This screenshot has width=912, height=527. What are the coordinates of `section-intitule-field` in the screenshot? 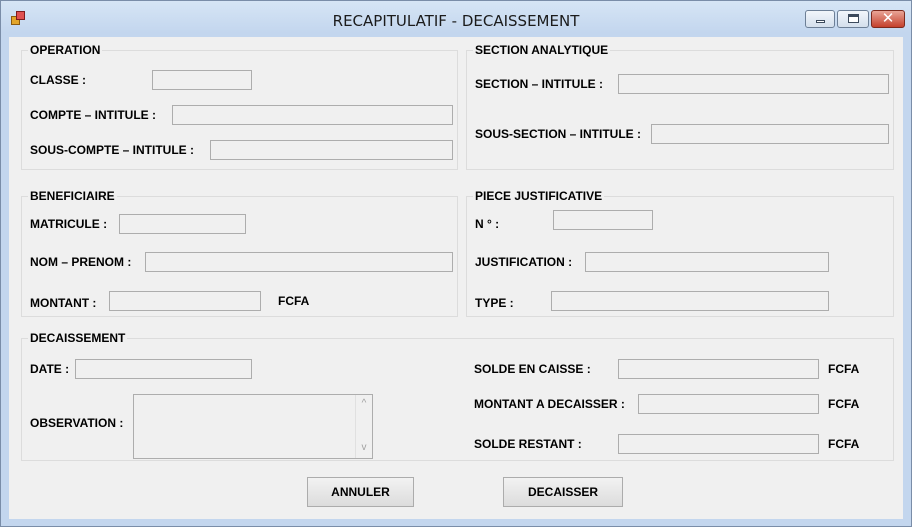 It's located at (753, 84).